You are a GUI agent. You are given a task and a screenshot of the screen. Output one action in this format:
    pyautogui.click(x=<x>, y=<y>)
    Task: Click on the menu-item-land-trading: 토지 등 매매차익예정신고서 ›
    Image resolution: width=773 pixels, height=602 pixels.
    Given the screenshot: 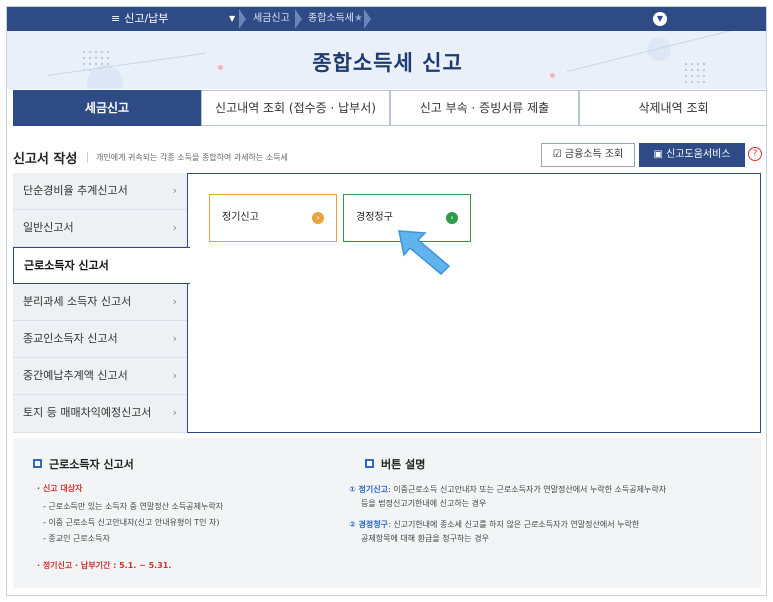 What is the action you would take?
    pyautogui.click(x=101, y=414)
    